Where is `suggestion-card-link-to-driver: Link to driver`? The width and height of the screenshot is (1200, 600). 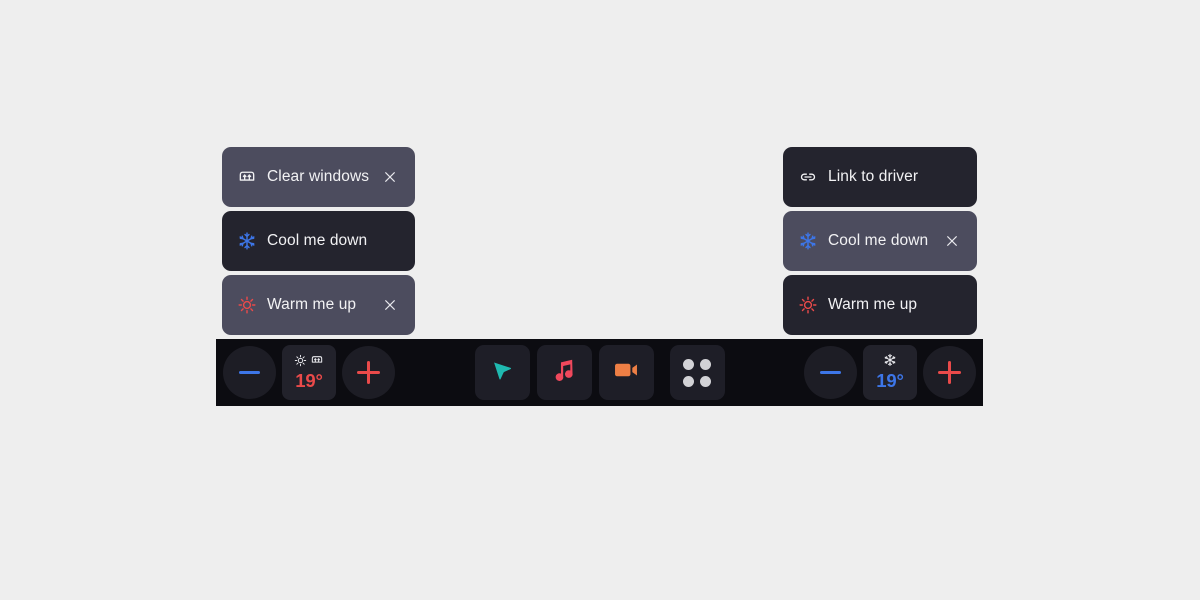
suggestion-card-link-to-driver: Link to driver is located at coordinates (880, 177).